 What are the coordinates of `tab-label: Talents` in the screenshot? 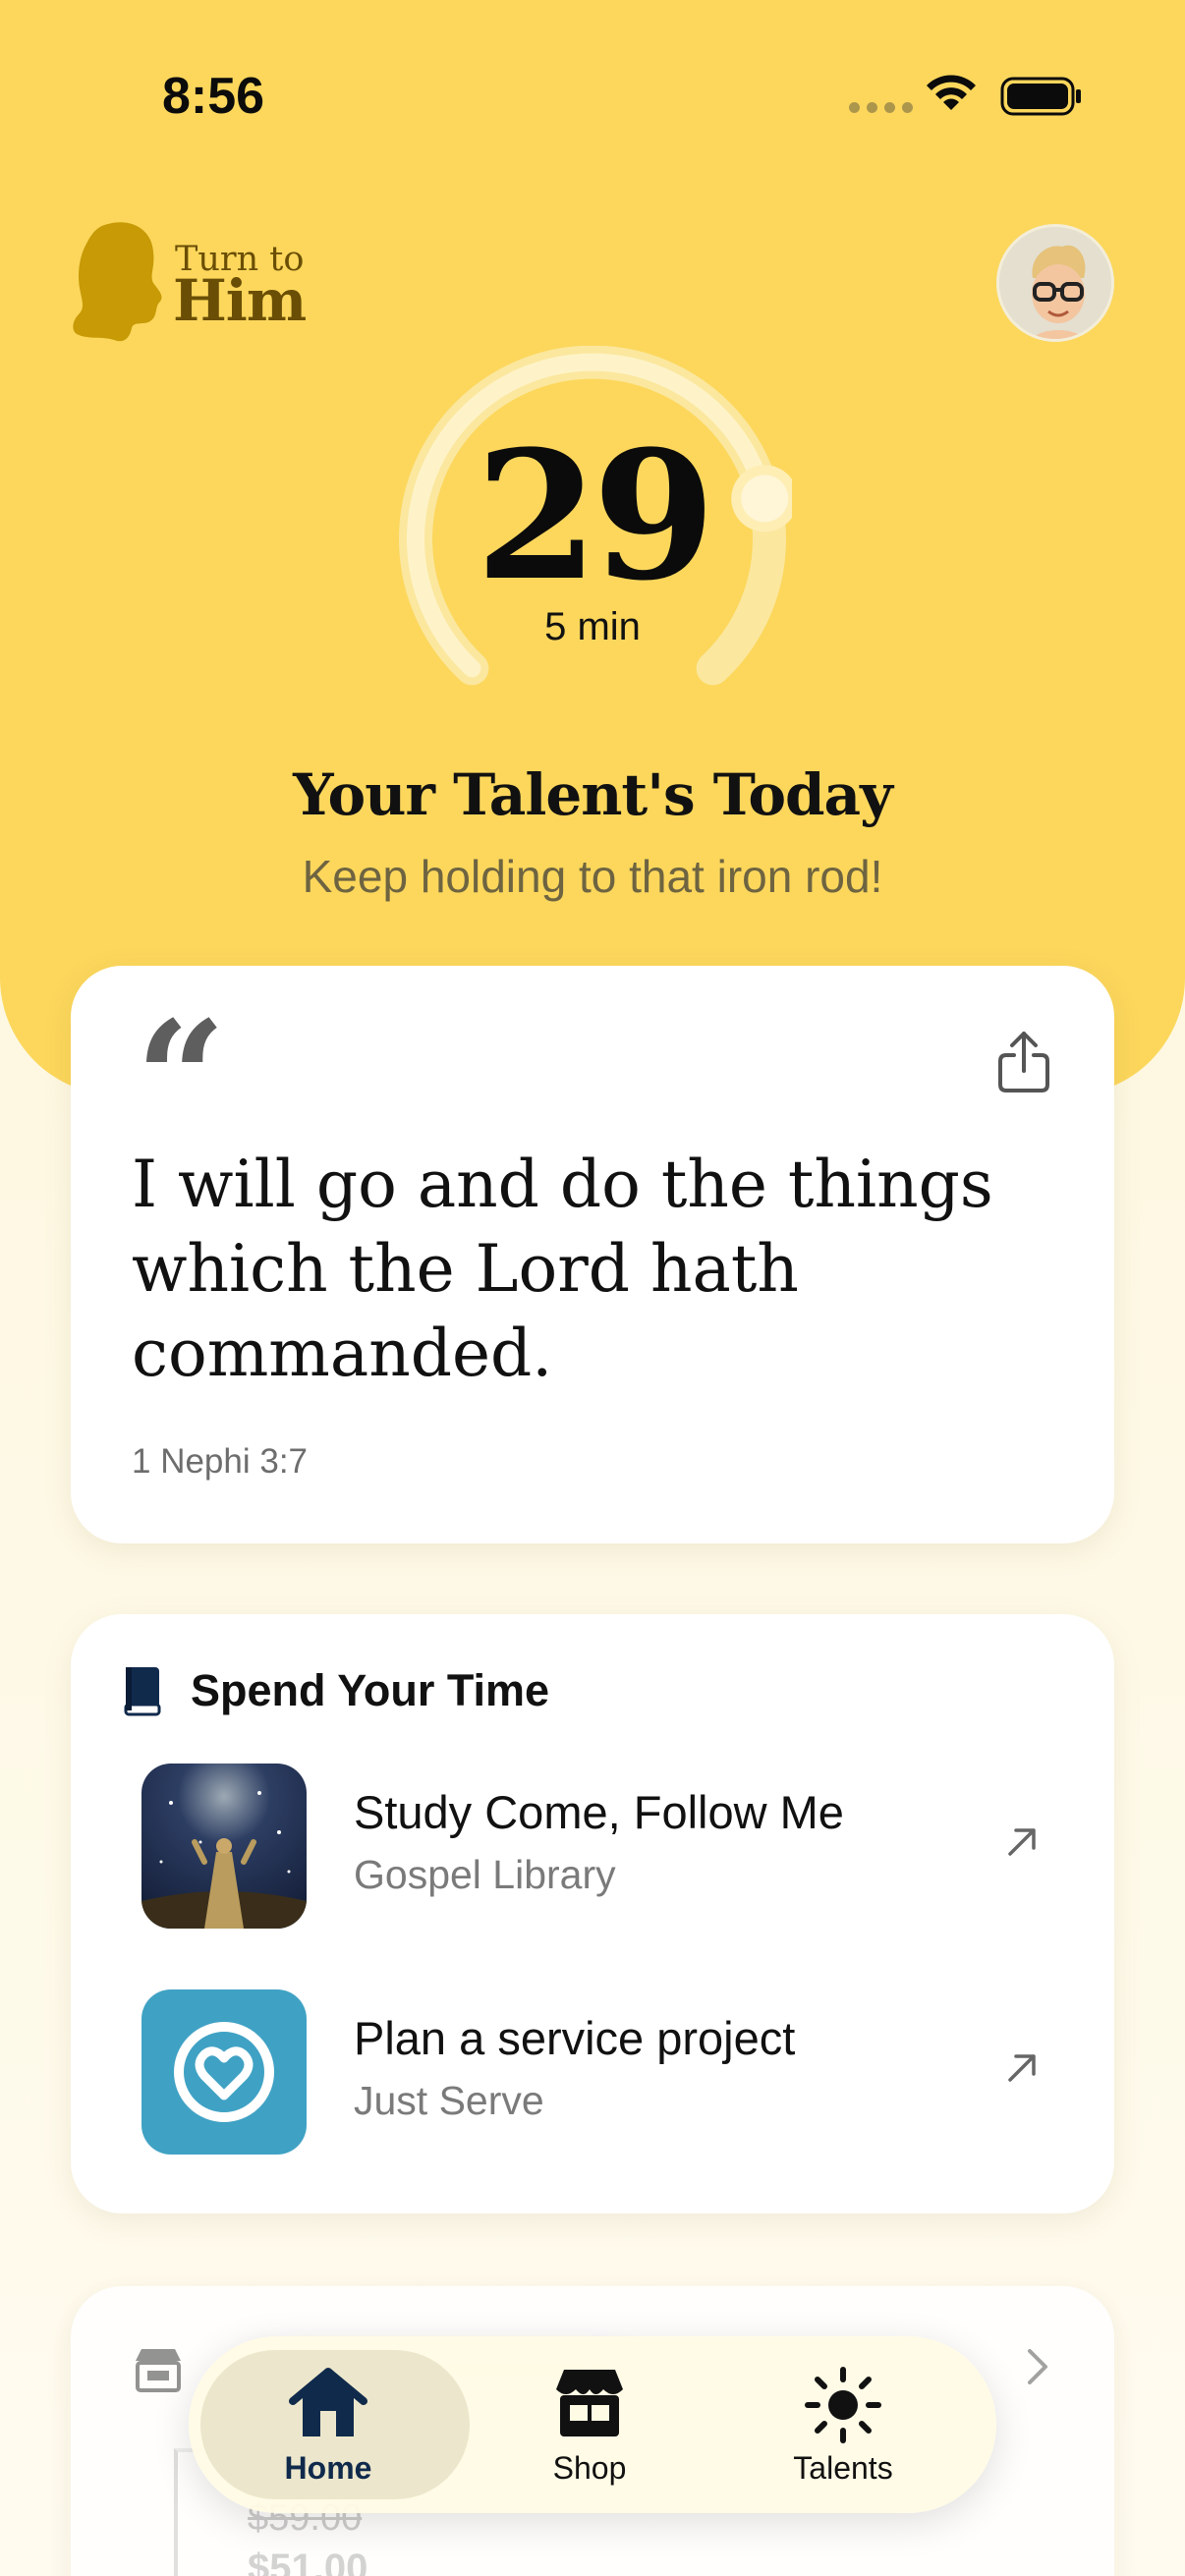 It's located at (843, 2468).